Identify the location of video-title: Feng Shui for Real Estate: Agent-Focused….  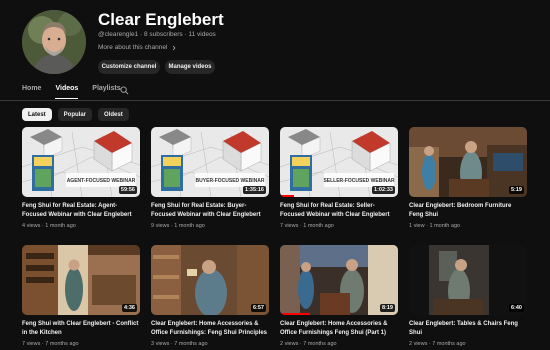
(81, 211).